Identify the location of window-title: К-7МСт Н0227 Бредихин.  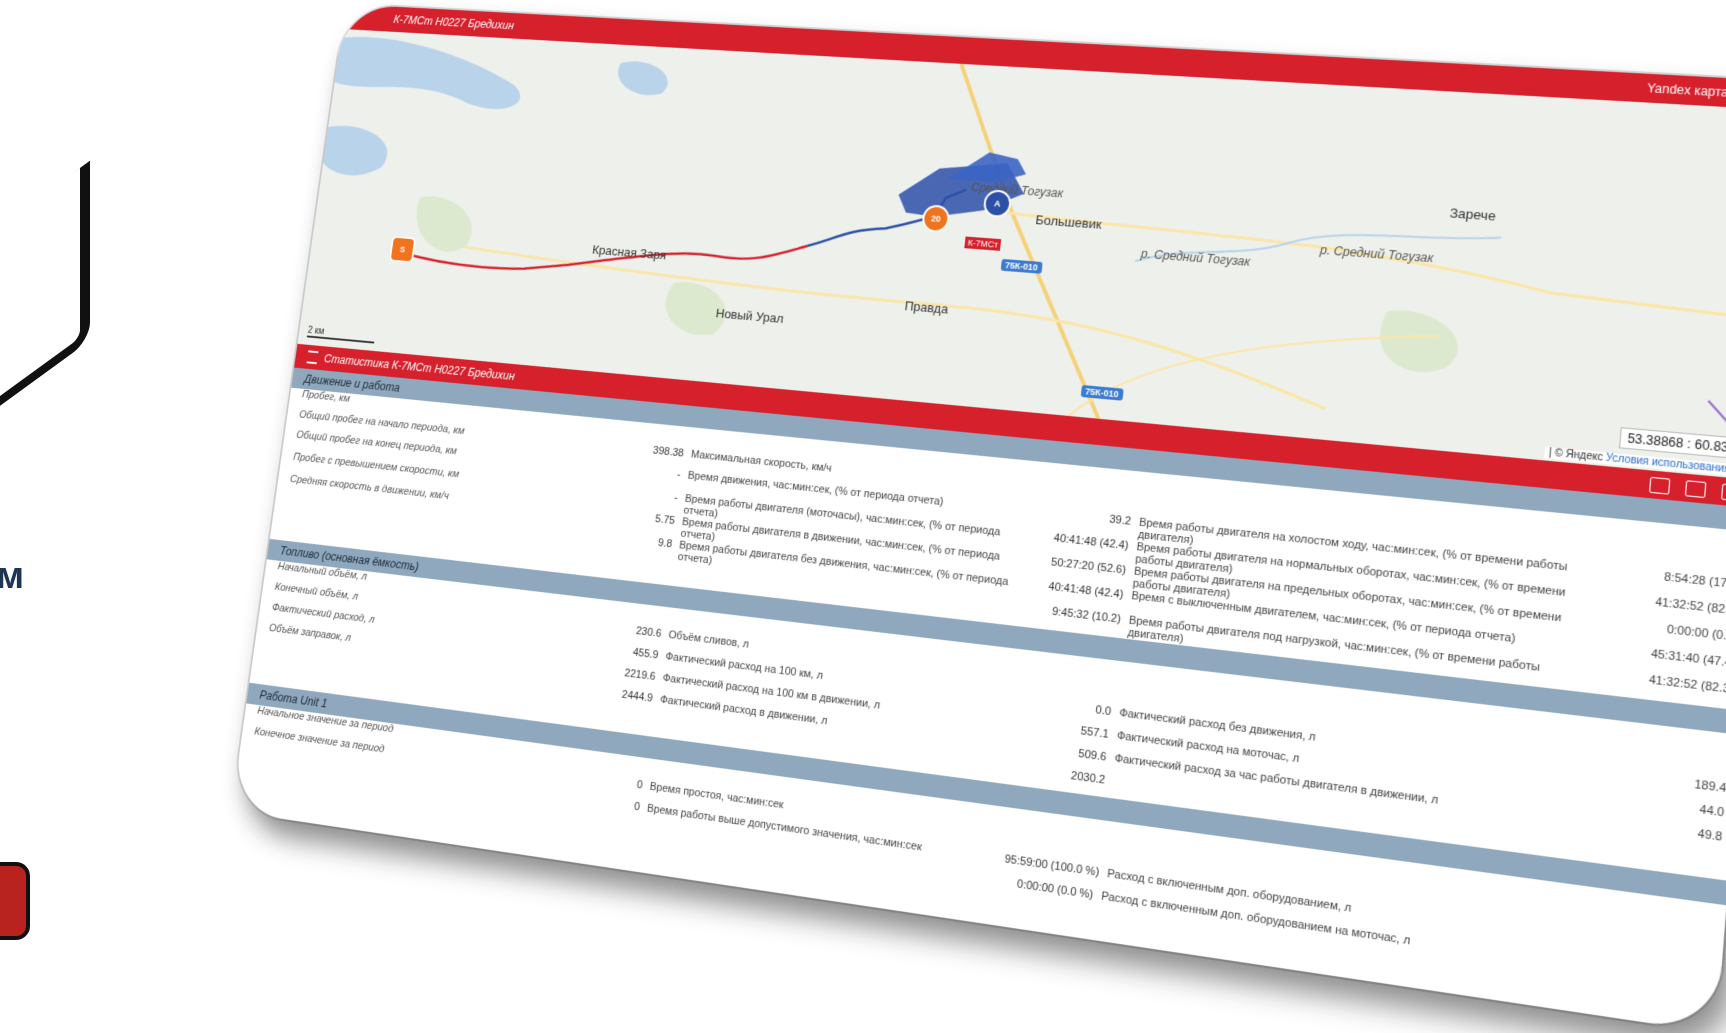
(453, 23).